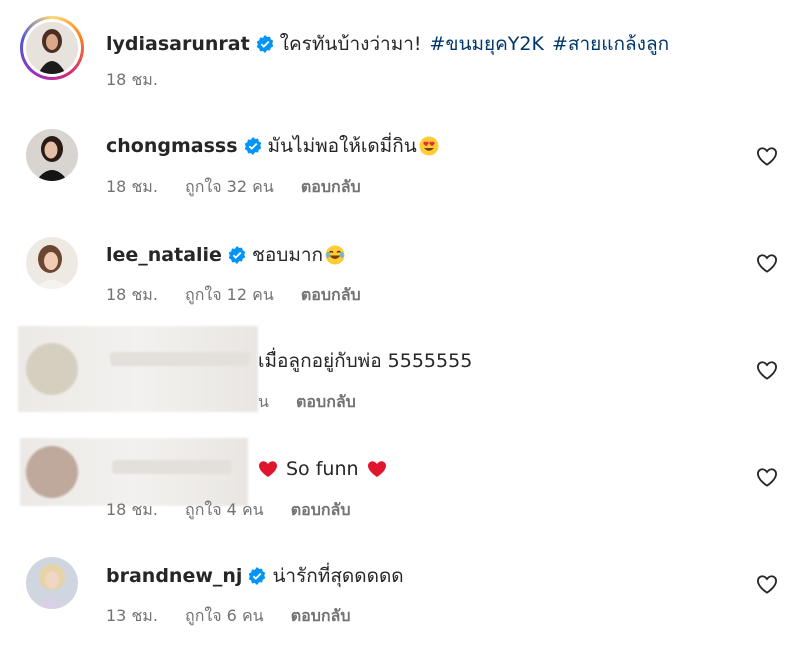 The image size is (800, 661). I want to click on heart-eyes-emoji-icon, so click(429, 146).